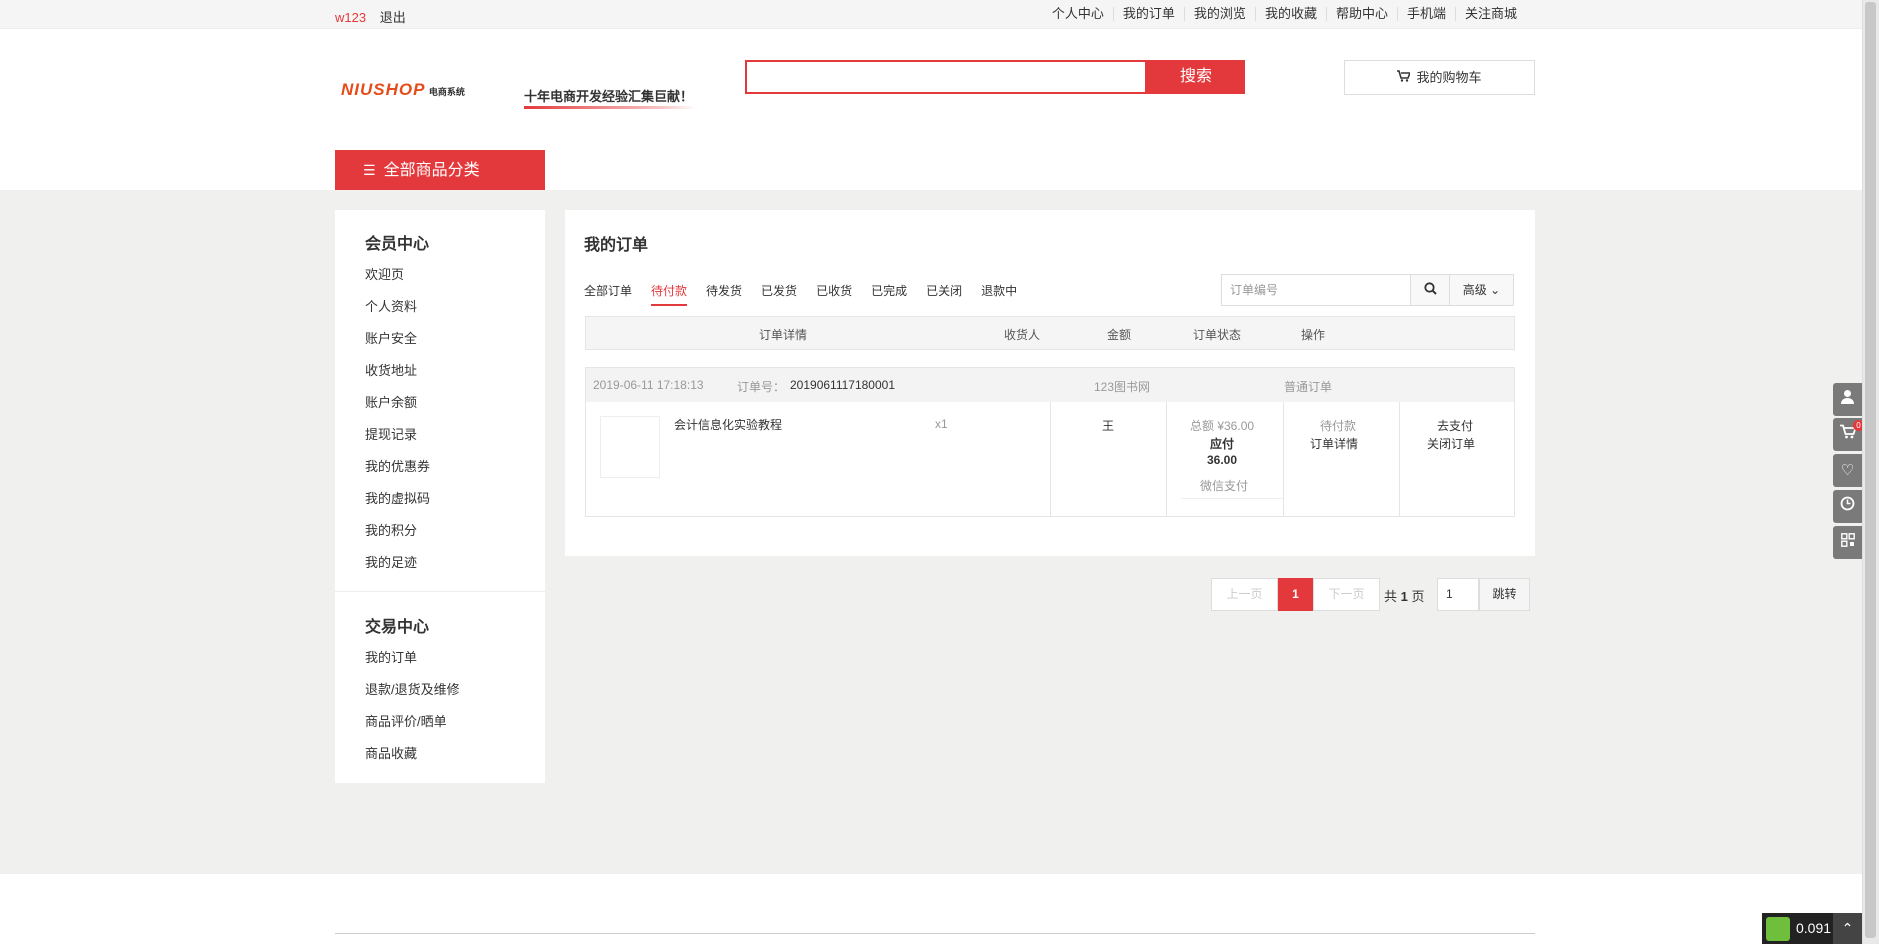  What do you see at coordinates (630, 447) in the screenshot?
I see `product-thumbnail` at bounding box center [630, 447].